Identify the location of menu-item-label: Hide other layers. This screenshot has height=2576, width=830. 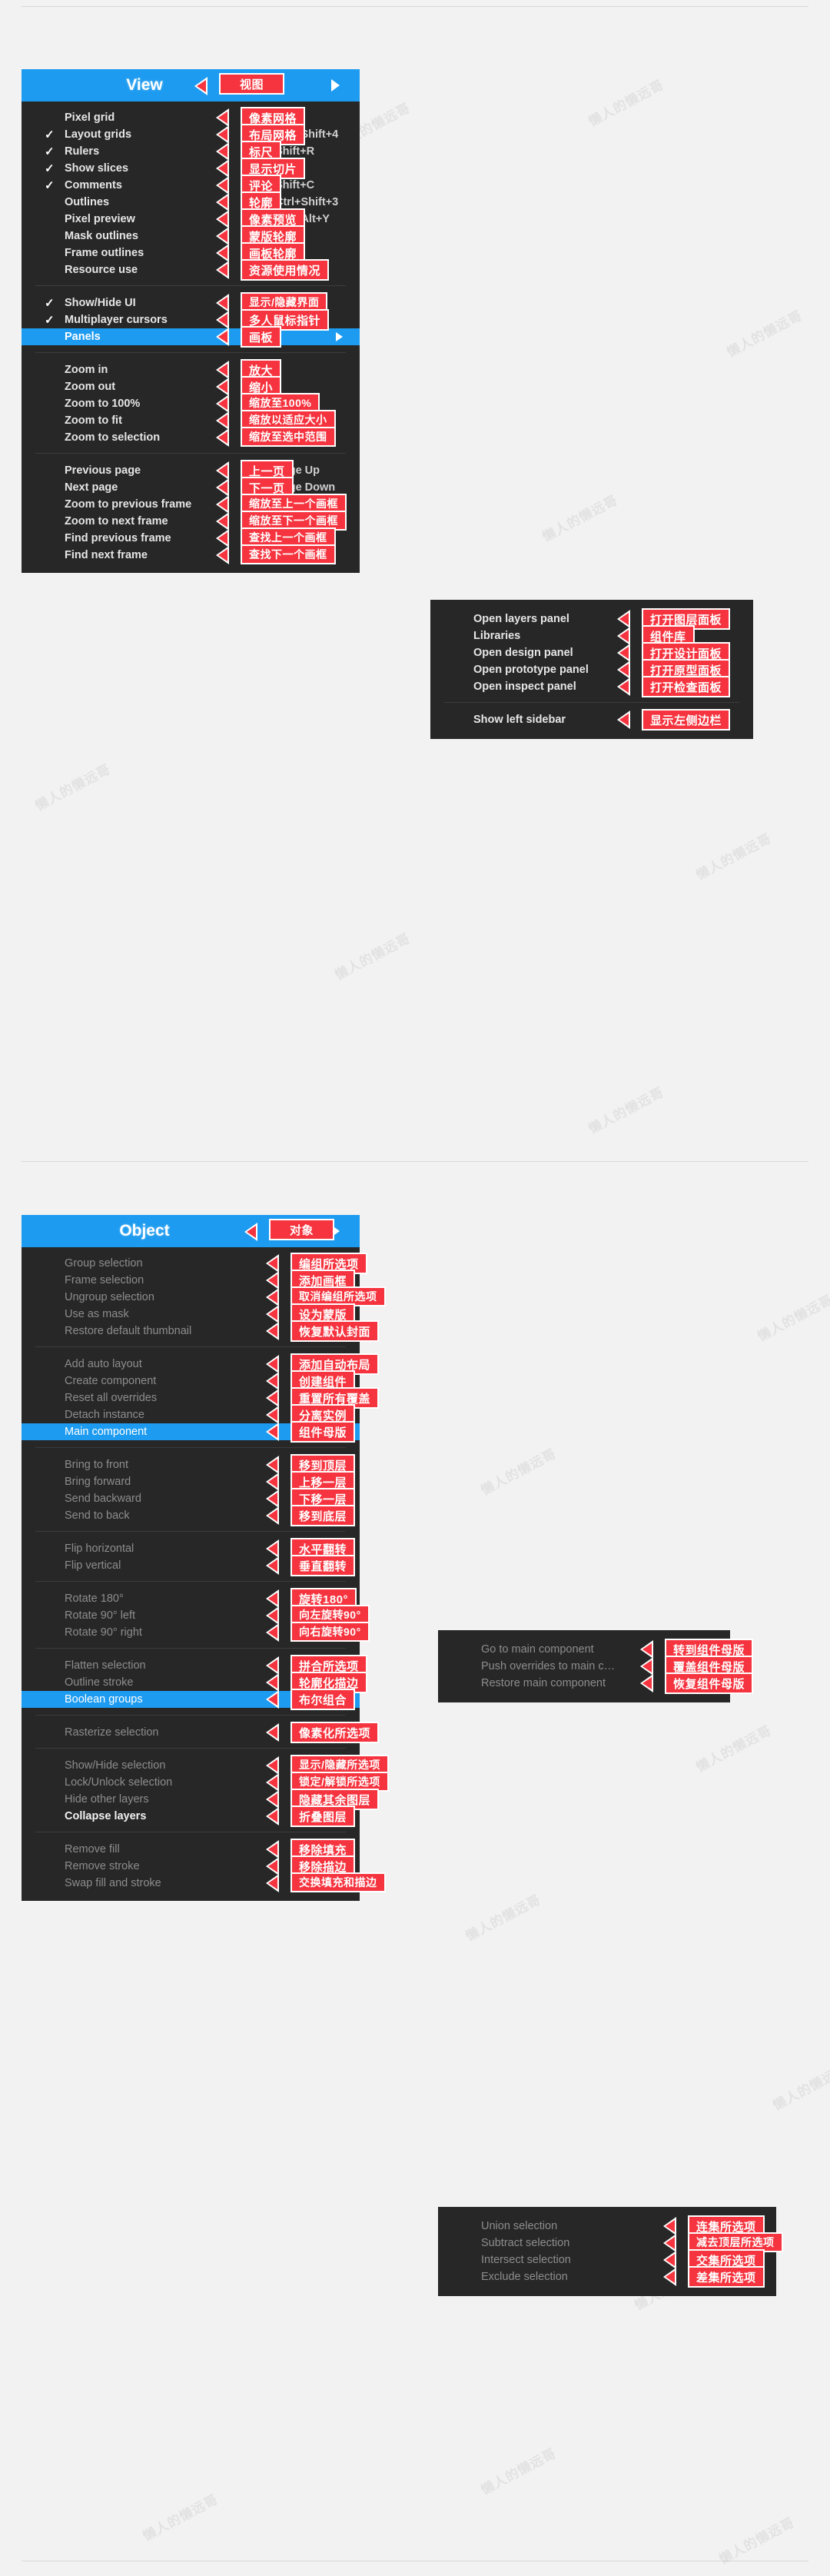
(107, 1800).